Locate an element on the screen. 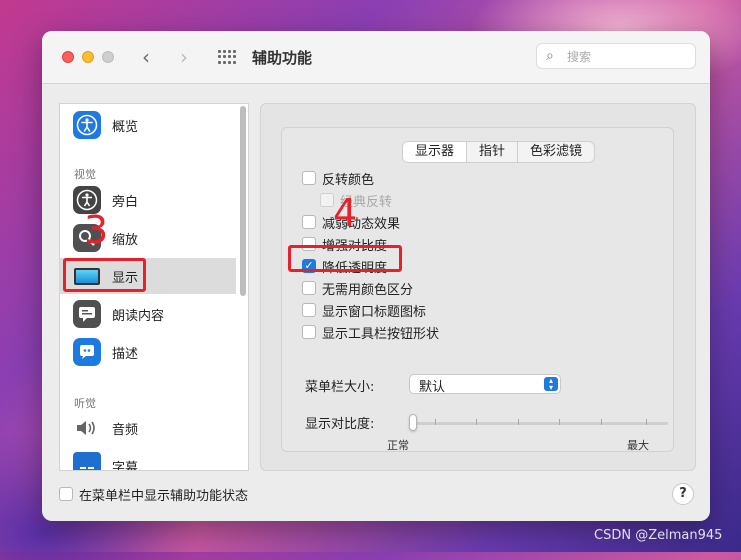 The height and width of the screenshot is (560, 741). contrast-max-label: 最大 is located at coordinates (638, 445).